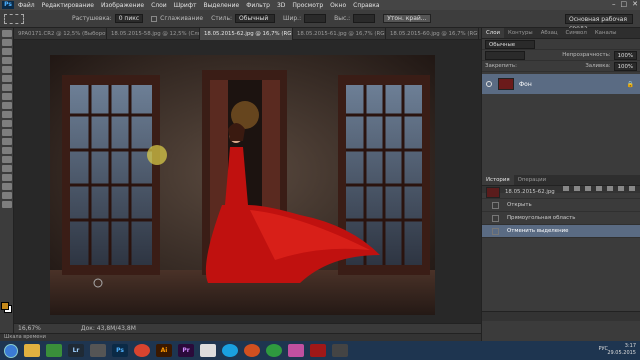 Image resolution: width=640 pixels, height=360 pixels. I want to click on tab-channels: Каналы, so click(606, 33).